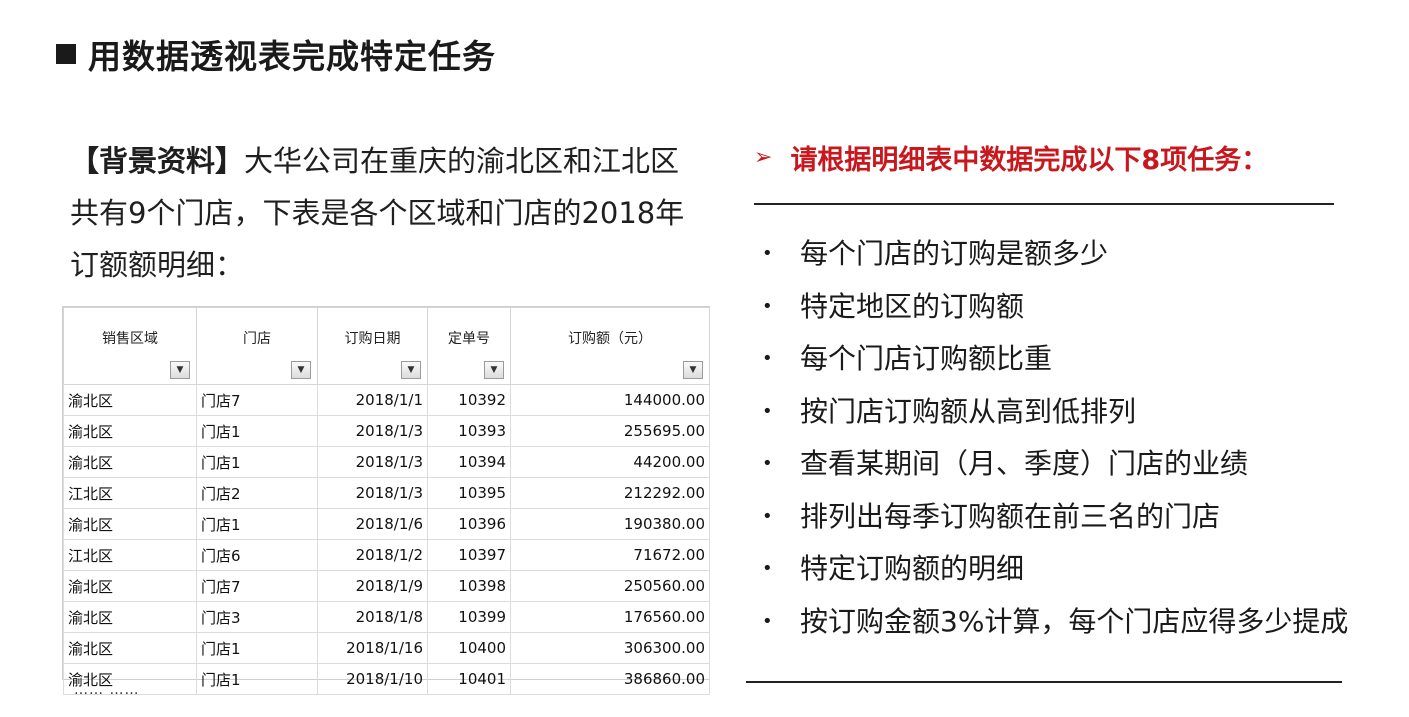 The image size is (1409, 717). What do you see at coordinates (1055, 254) in the screenshot?
I see `list-item: • 每个门店的订购是额多少` at bounding box center [1055, 254].